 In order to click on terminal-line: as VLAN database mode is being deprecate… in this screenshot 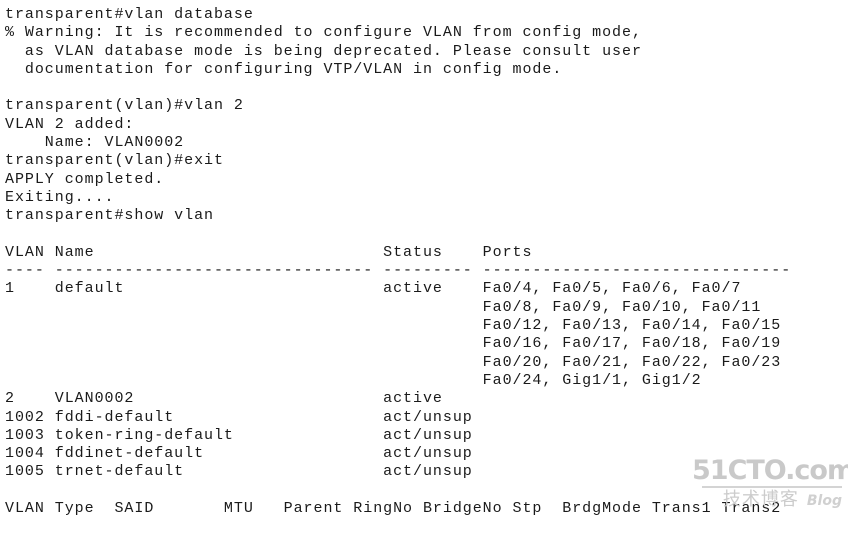, I will do `click(323, 51)`.